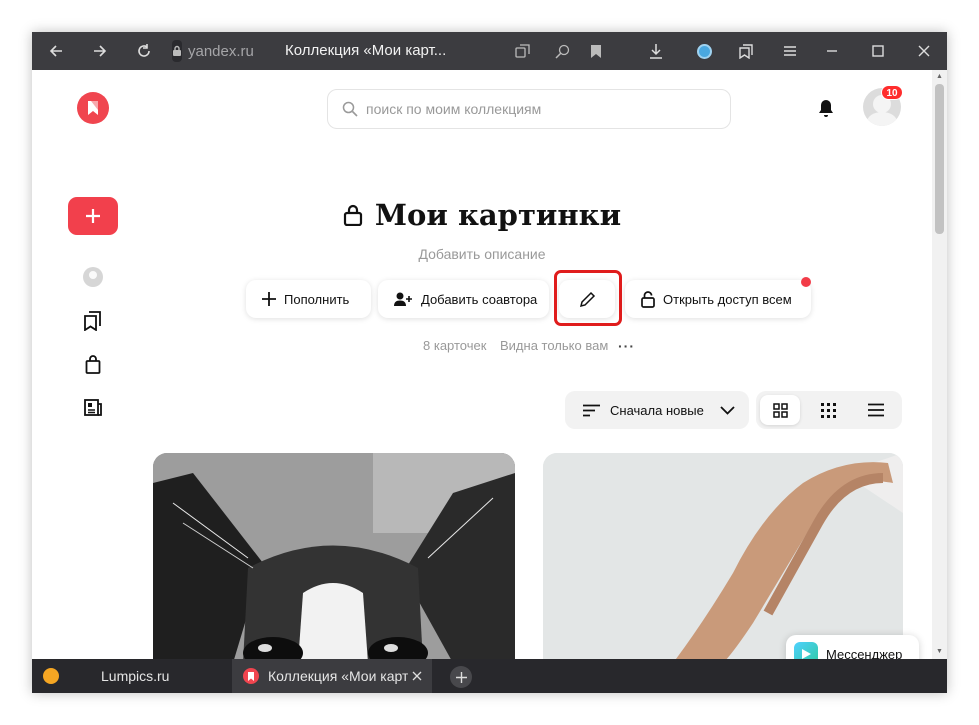 Image resolution: width=979 pixels, height=725 pixels. I want to click on collection-card-cat-photo, so click(334, 556).